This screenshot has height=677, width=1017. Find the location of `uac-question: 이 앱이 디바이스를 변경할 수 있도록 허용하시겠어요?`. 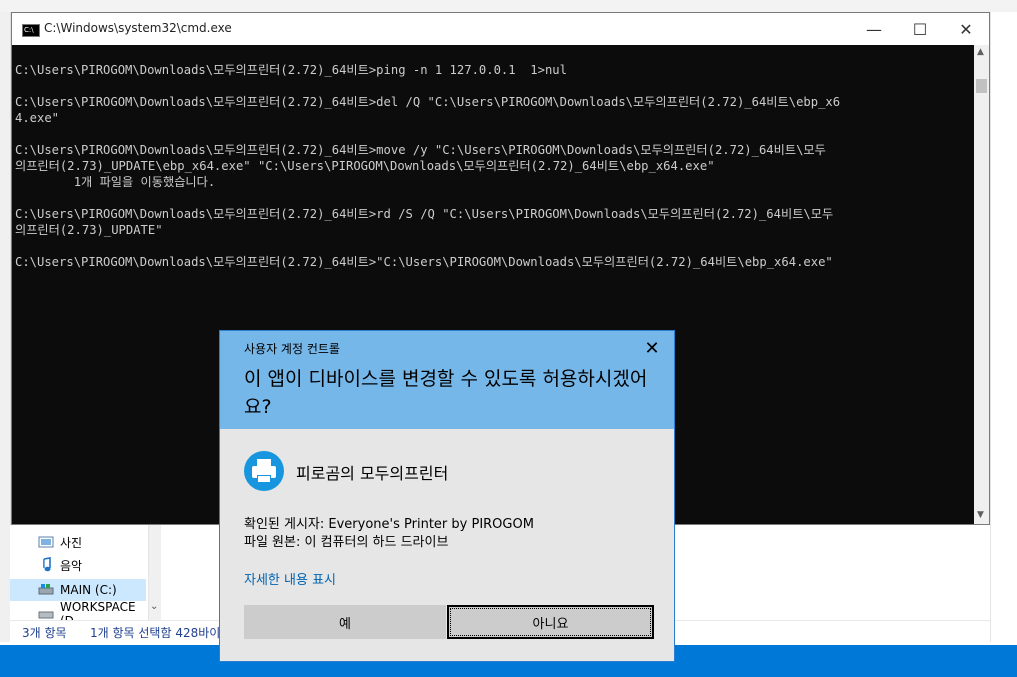

uac-question: 이 앱이 디바이스를 변경할 수 있도록 허용하시겠어요? is located at coordinates (446, 393).